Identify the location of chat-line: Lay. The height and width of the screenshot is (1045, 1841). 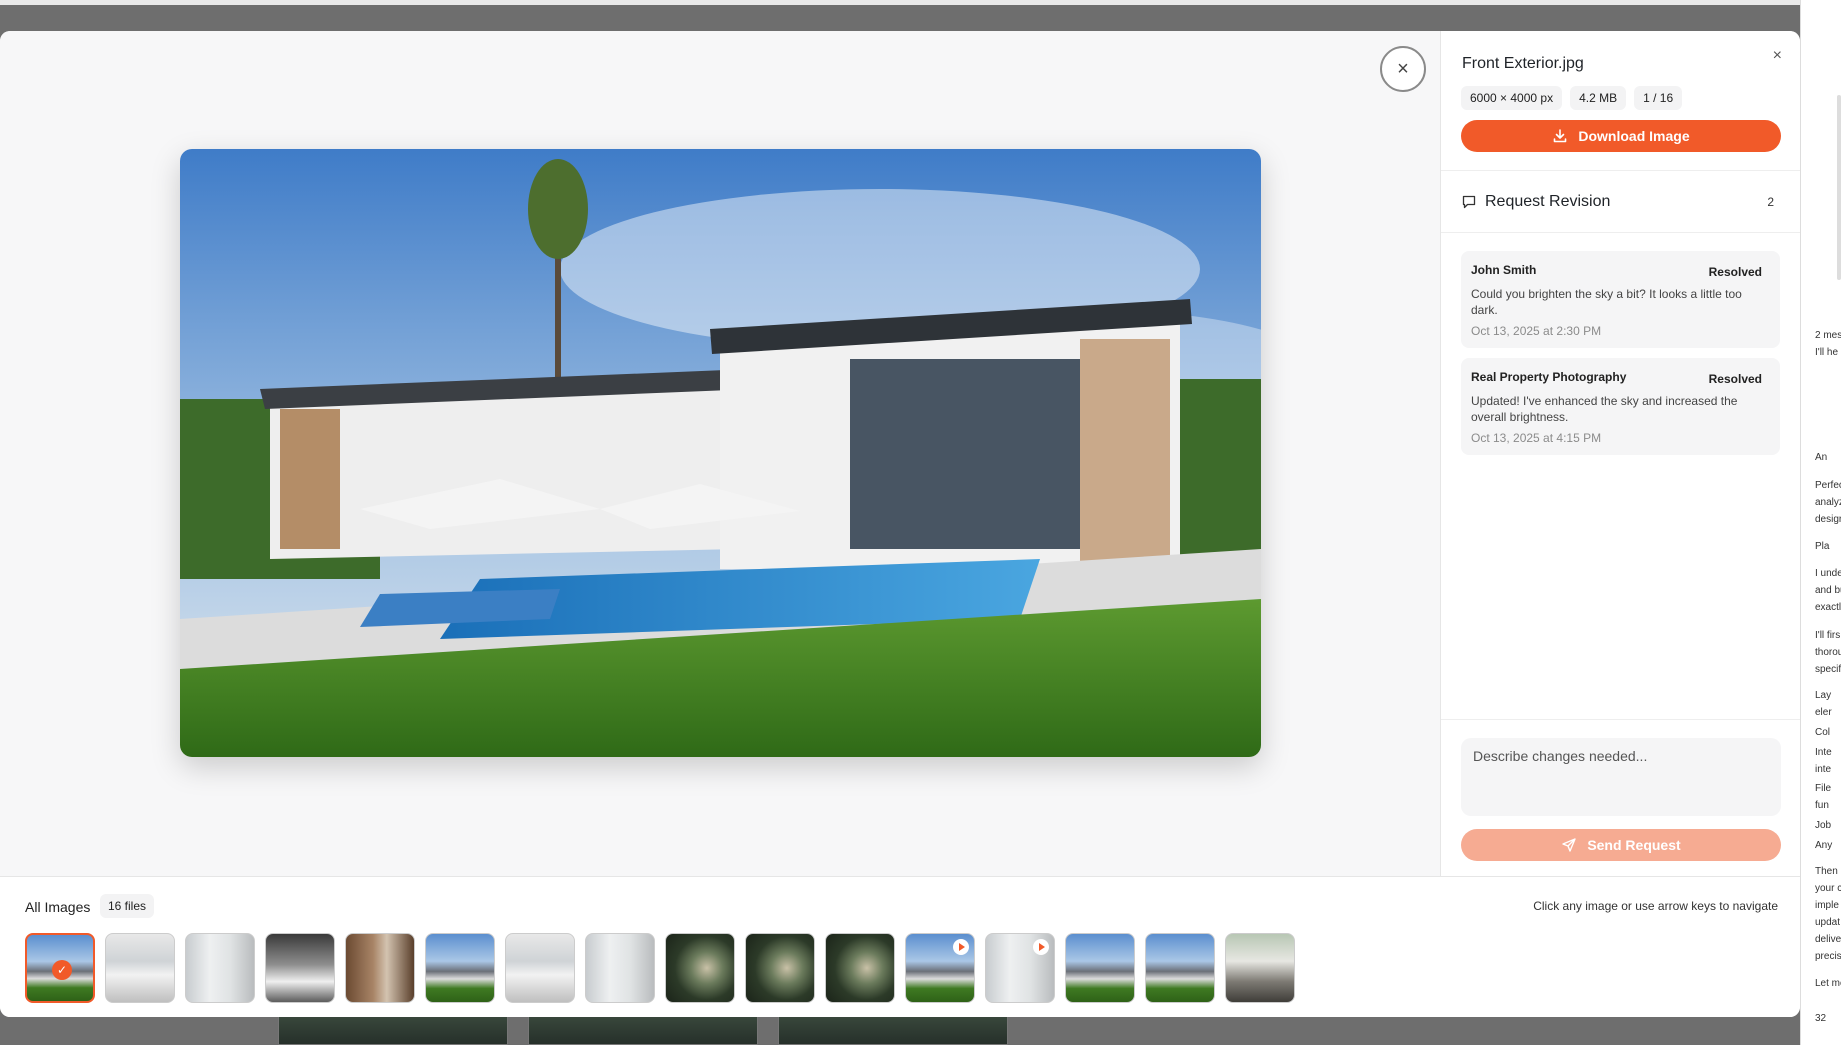
(1823, 695).